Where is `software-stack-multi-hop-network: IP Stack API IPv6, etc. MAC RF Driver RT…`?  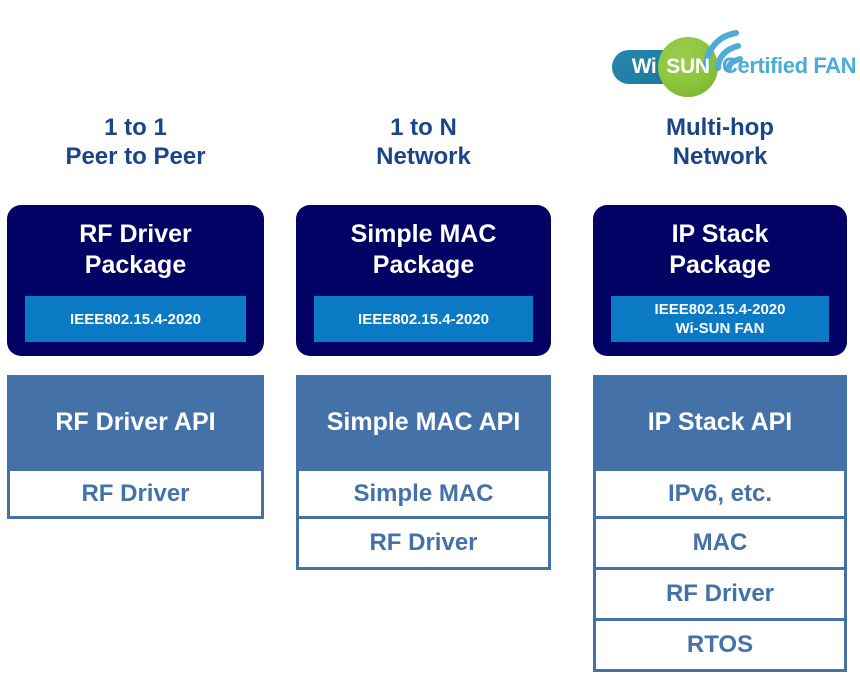 software-stack-multi-hop-network: IP Stack API IPv6, etc. MAC RF Driver RT… is located at coordinates (720, 523).